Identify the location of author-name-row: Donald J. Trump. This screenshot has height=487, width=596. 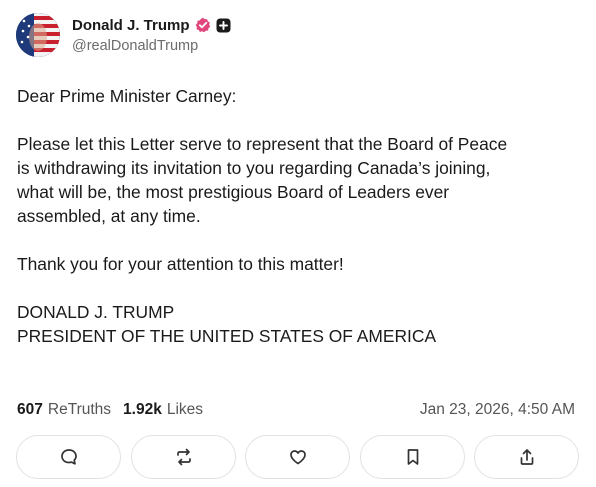
(151, 25).